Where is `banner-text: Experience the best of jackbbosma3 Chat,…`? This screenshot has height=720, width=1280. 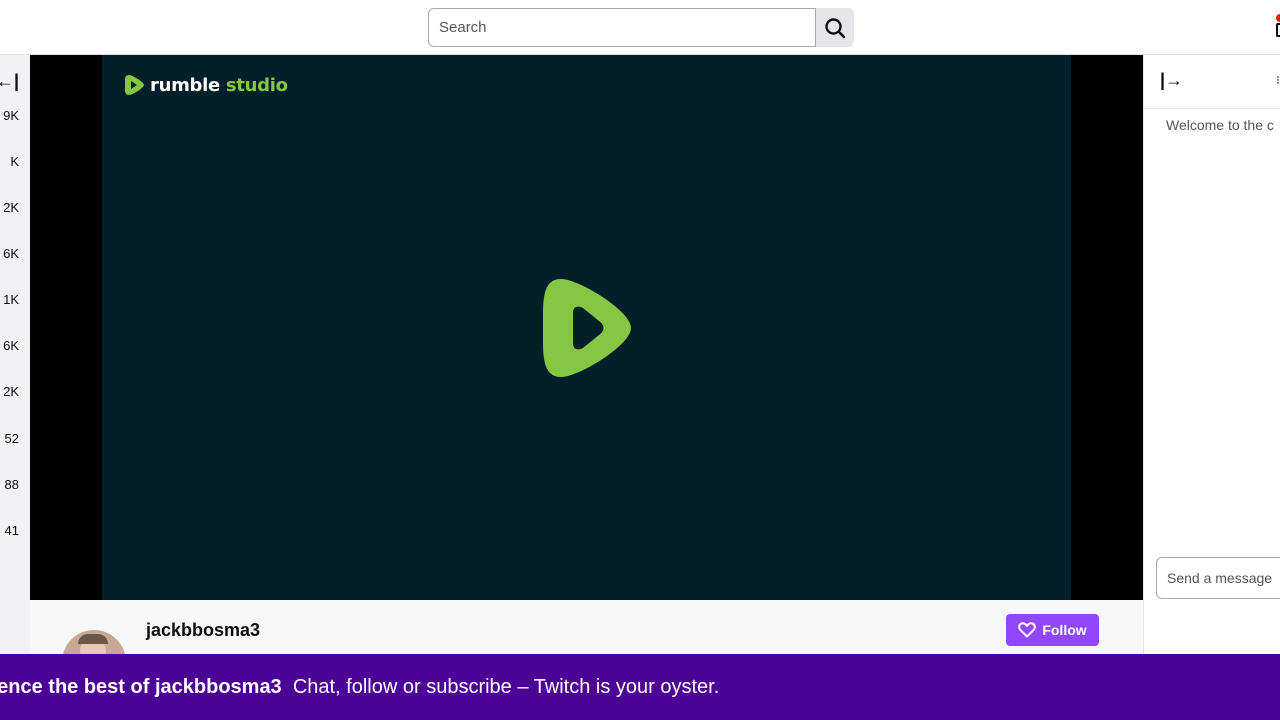
banner-text: Experience the best of jackbbosma3 Chat,… is located at coordinates (359, 687).